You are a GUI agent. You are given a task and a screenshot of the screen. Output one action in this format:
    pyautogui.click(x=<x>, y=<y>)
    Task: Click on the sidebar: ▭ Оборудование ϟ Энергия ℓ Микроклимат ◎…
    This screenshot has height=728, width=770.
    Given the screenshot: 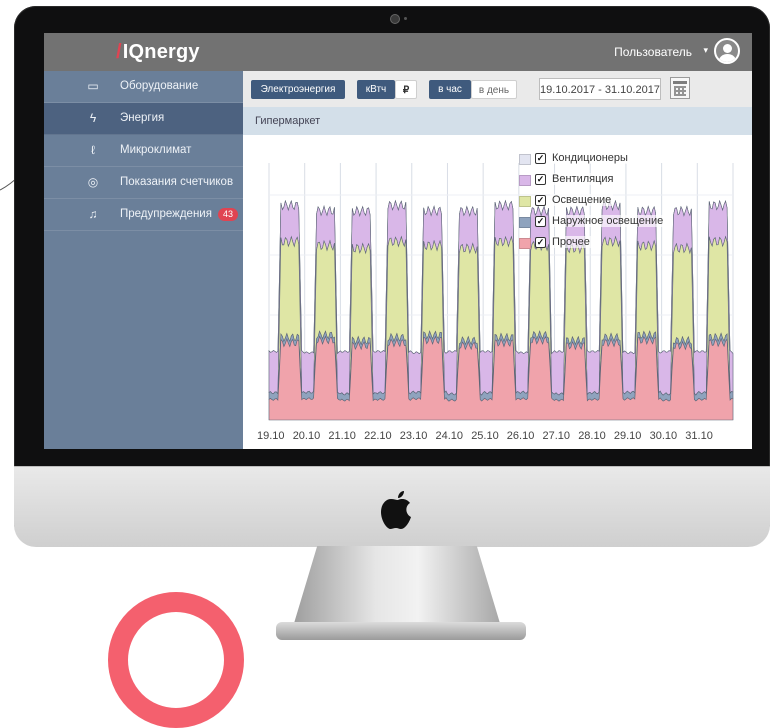 What is the action you would take?
    pyautogui.click(x=143, y=260)
    